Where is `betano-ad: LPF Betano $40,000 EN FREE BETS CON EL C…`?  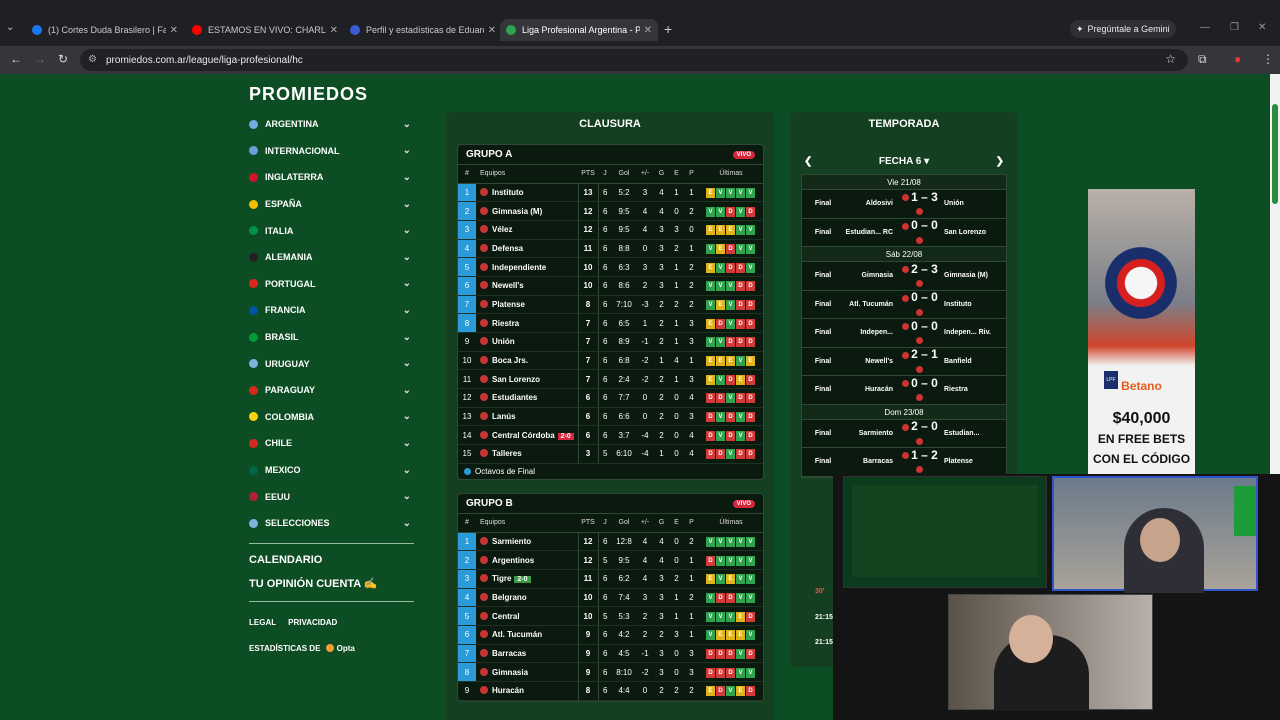
betano-ad: LPF Betano $40,000 EN FREE BETS CON EL C… is located at coordinates (1141, 331).